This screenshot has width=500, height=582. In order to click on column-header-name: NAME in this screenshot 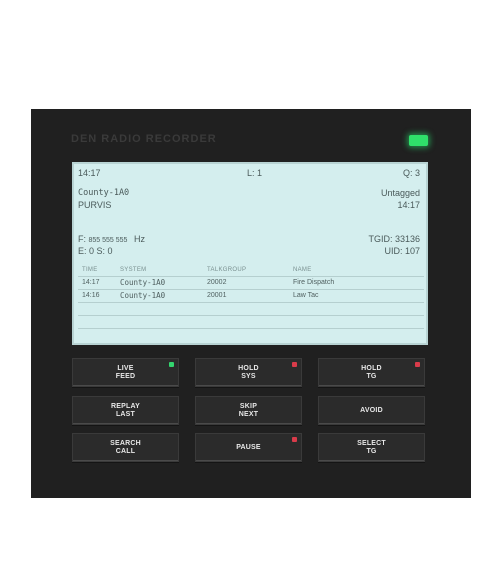, I will do `click(302, 270)`.